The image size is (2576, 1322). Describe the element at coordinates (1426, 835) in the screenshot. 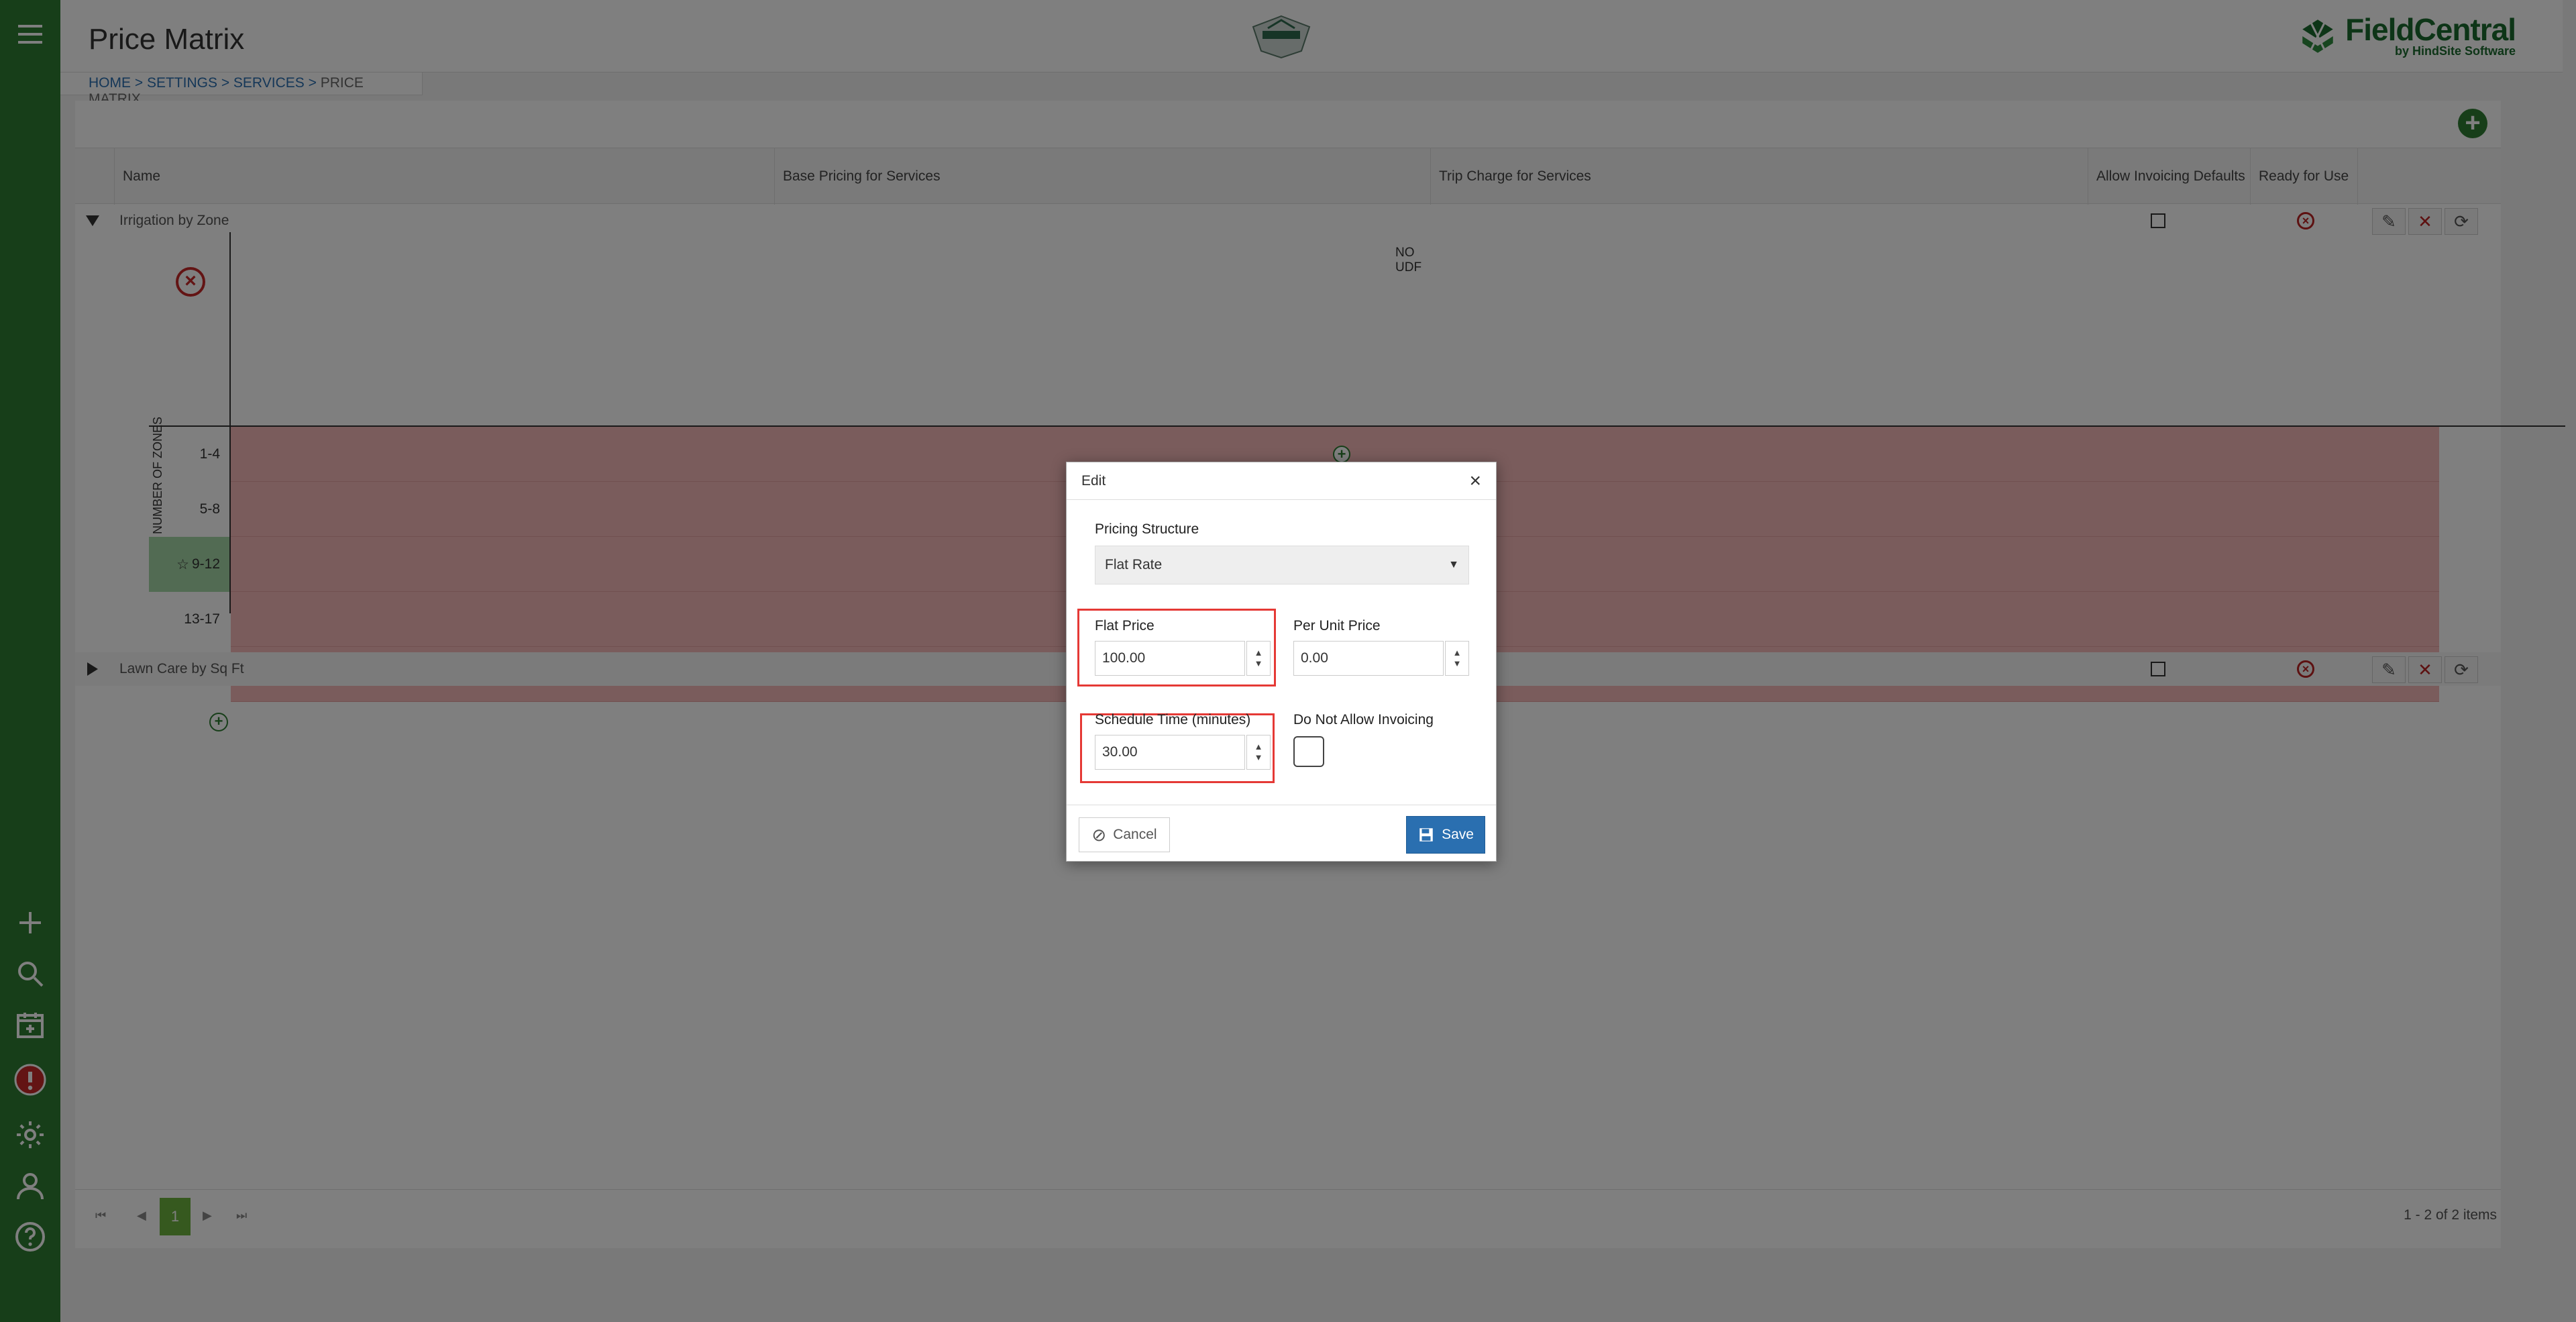

I see `save-icon` at that location.